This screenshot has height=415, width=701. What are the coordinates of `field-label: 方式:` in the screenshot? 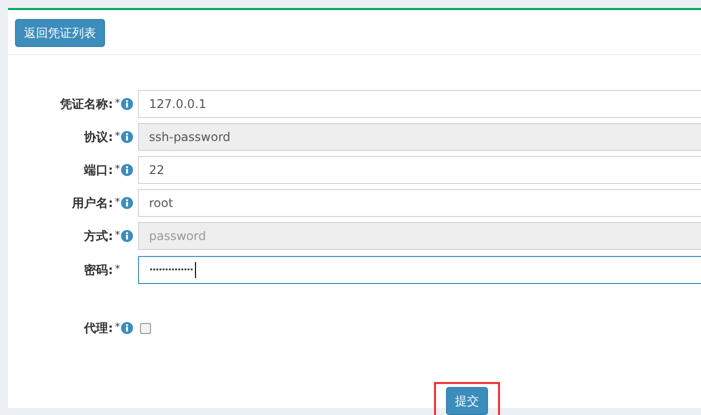 It's located at (98, 236).